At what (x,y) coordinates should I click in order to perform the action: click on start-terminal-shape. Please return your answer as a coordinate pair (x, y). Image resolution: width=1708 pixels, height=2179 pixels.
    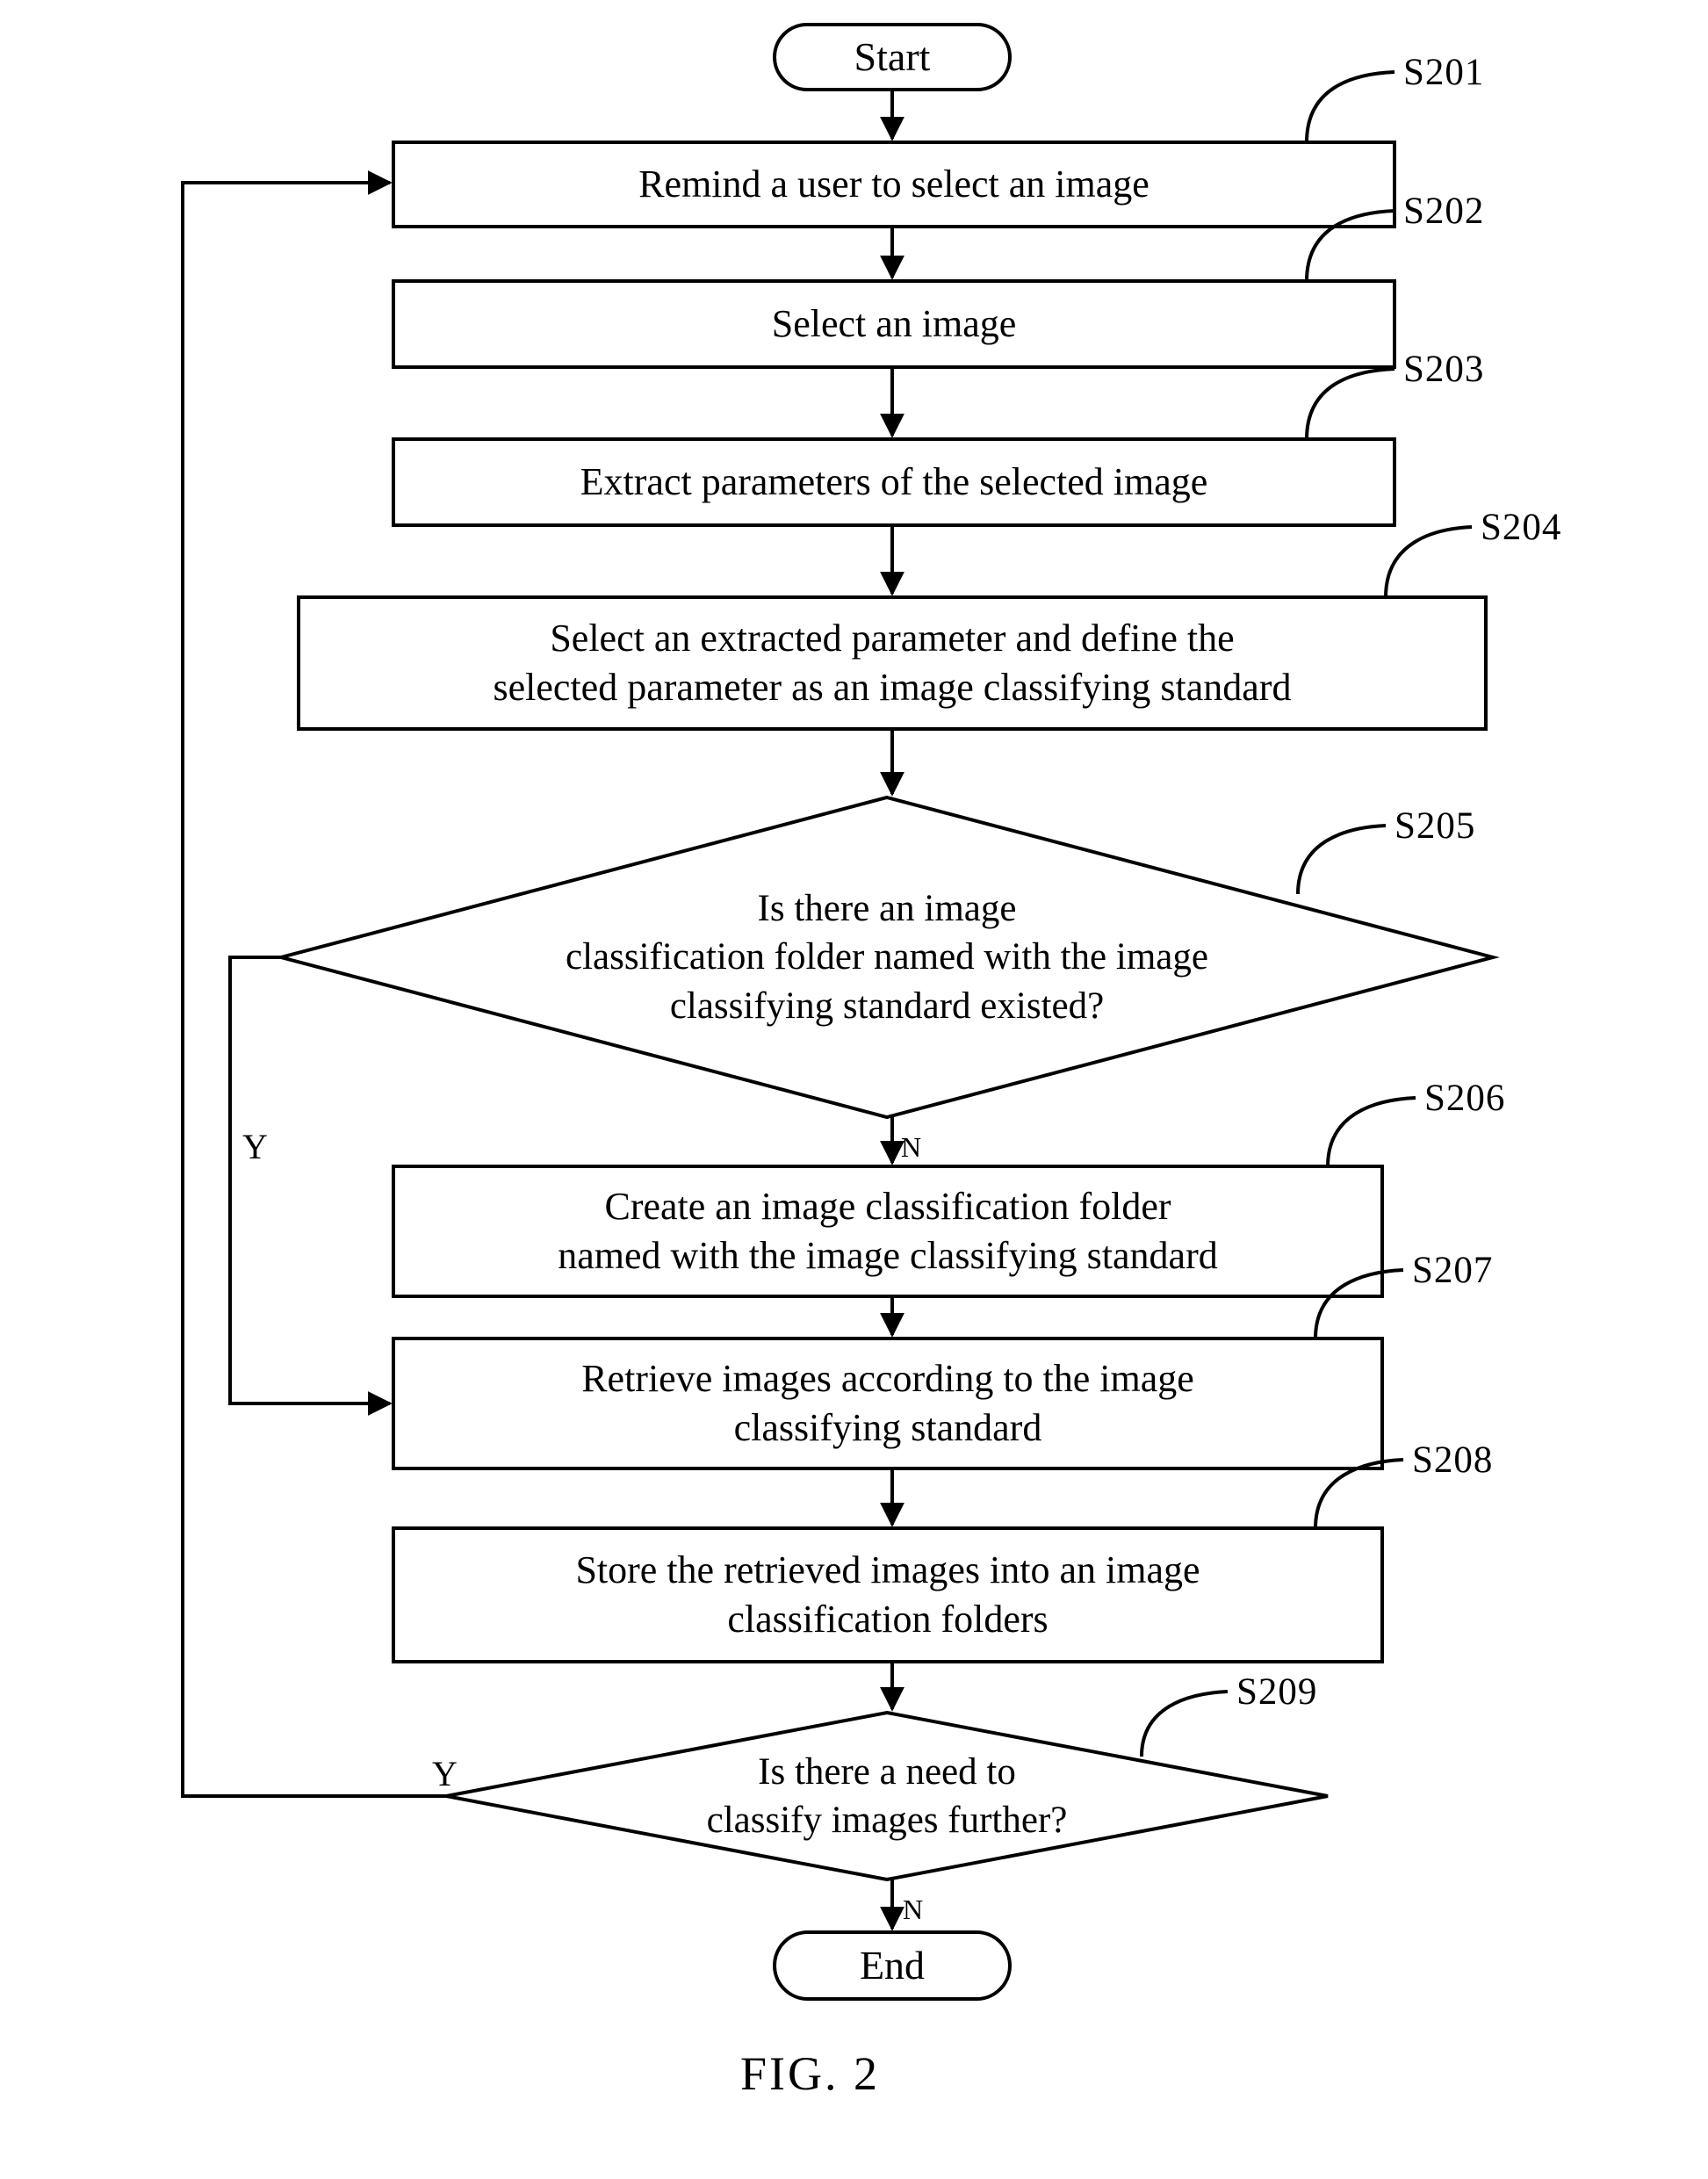
    Looking at the image, I should click on (892, 57).